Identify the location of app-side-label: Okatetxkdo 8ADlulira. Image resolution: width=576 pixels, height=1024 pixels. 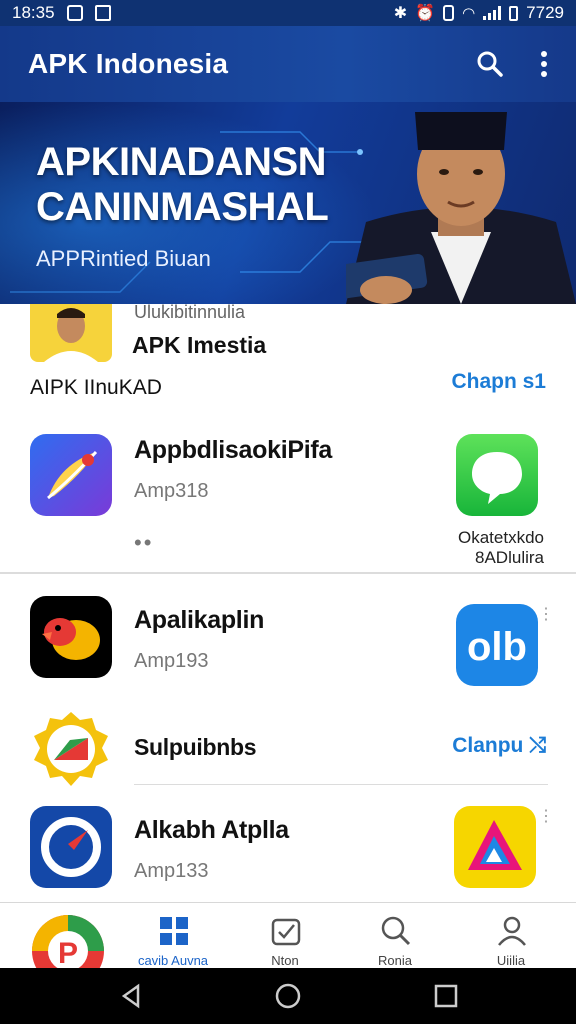
(501, 548).